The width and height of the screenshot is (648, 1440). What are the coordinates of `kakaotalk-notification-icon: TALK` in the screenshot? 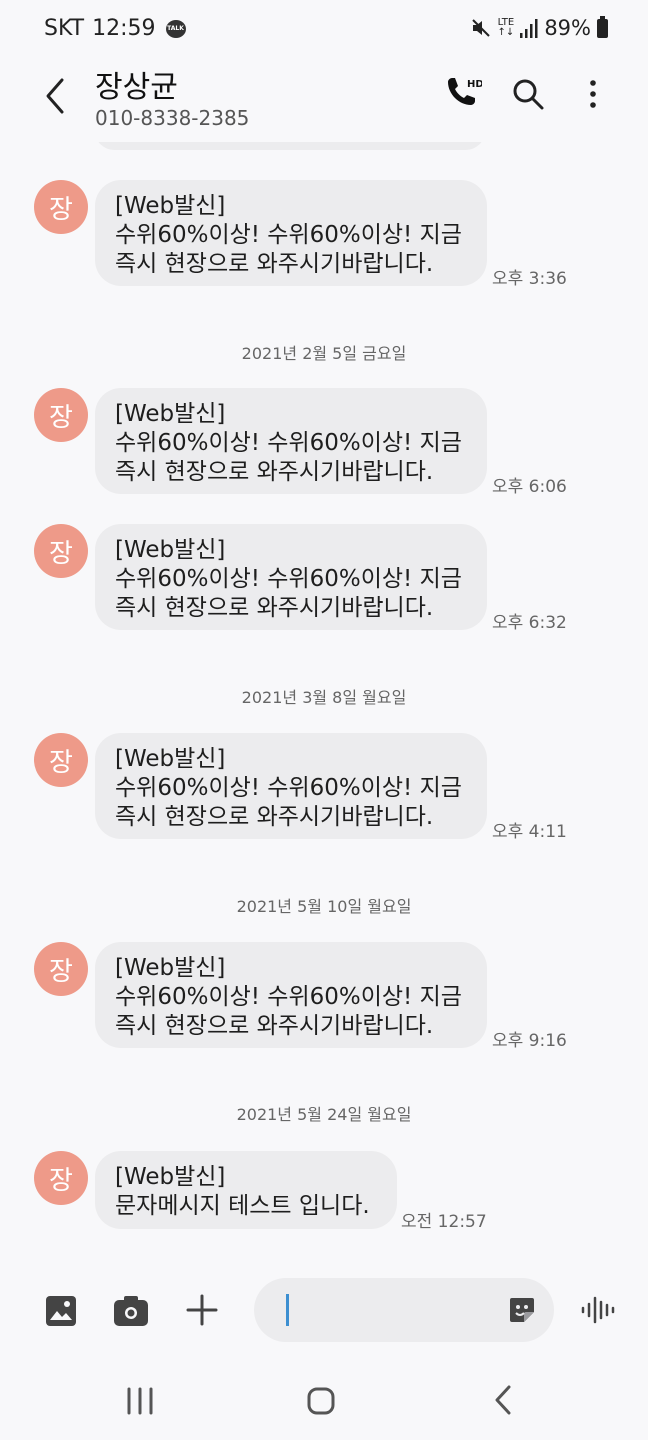 It's located at (175, 28).